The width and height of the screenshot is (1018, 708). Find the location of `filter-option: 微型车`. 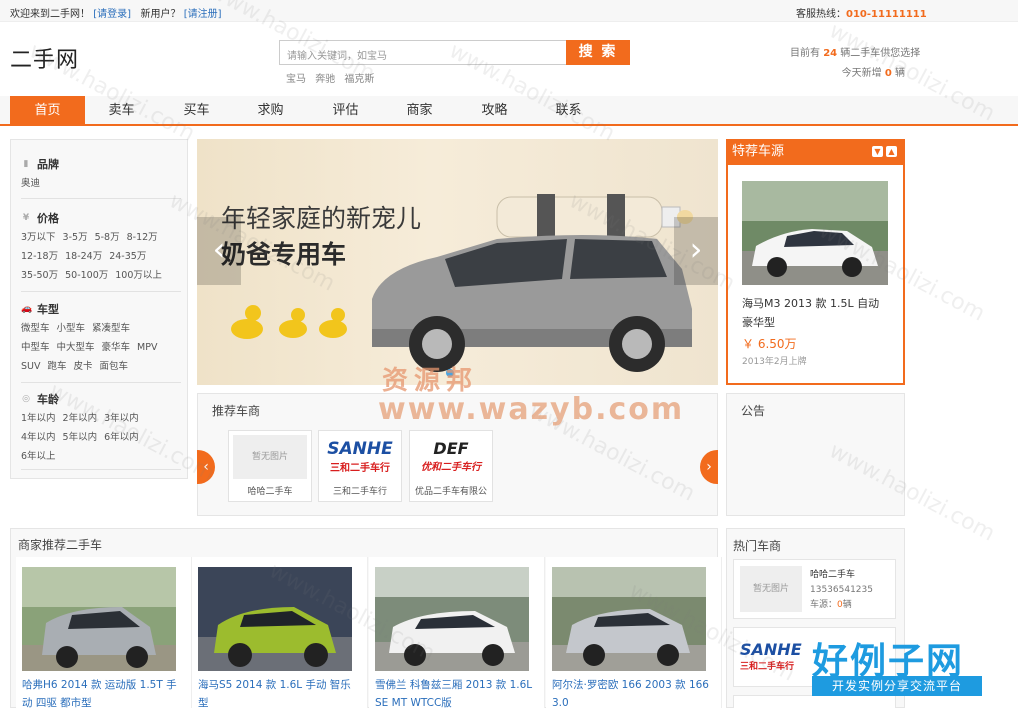

filter-option: 微型车 is located at coordinates (35, 328).